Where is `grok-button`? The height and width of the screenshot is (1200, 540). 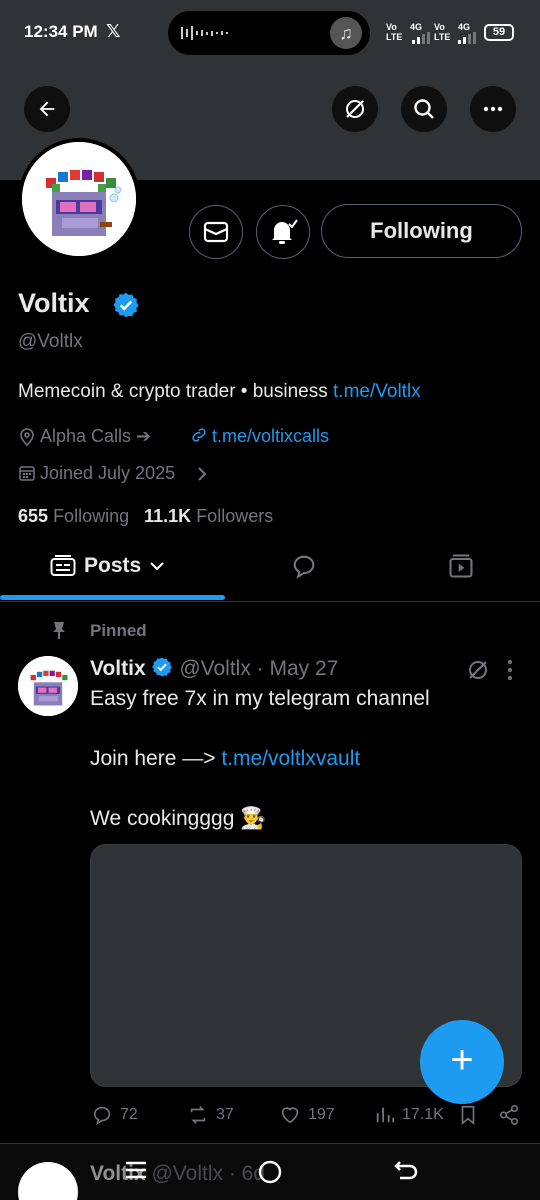
grok-button is located at coordinates (355, 109).